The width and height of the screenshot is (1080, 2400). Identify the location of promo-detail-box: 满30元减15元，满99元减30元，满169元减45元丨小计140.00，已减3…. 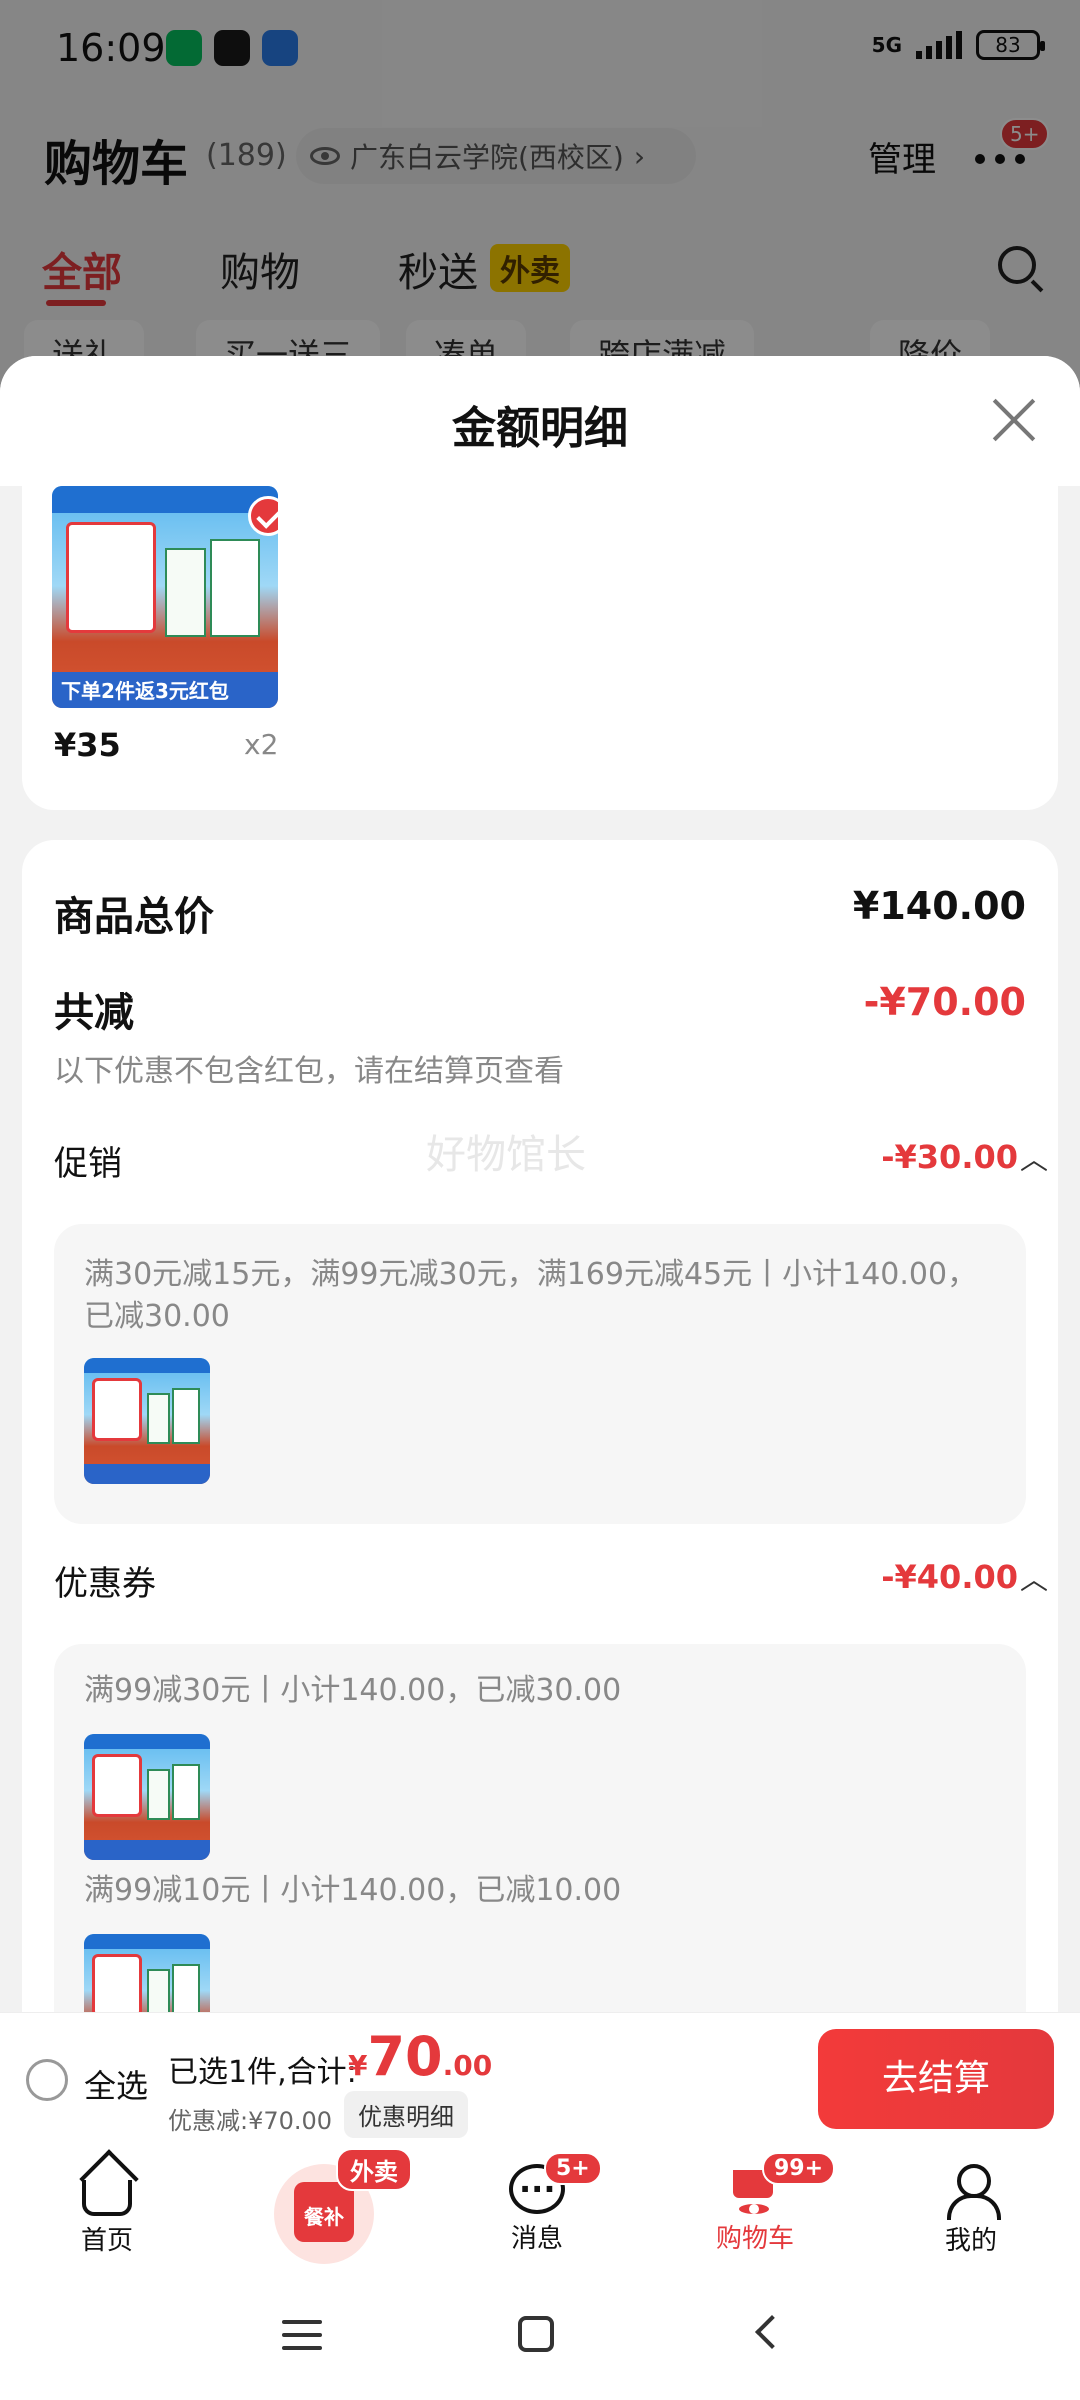
(540, 1374).